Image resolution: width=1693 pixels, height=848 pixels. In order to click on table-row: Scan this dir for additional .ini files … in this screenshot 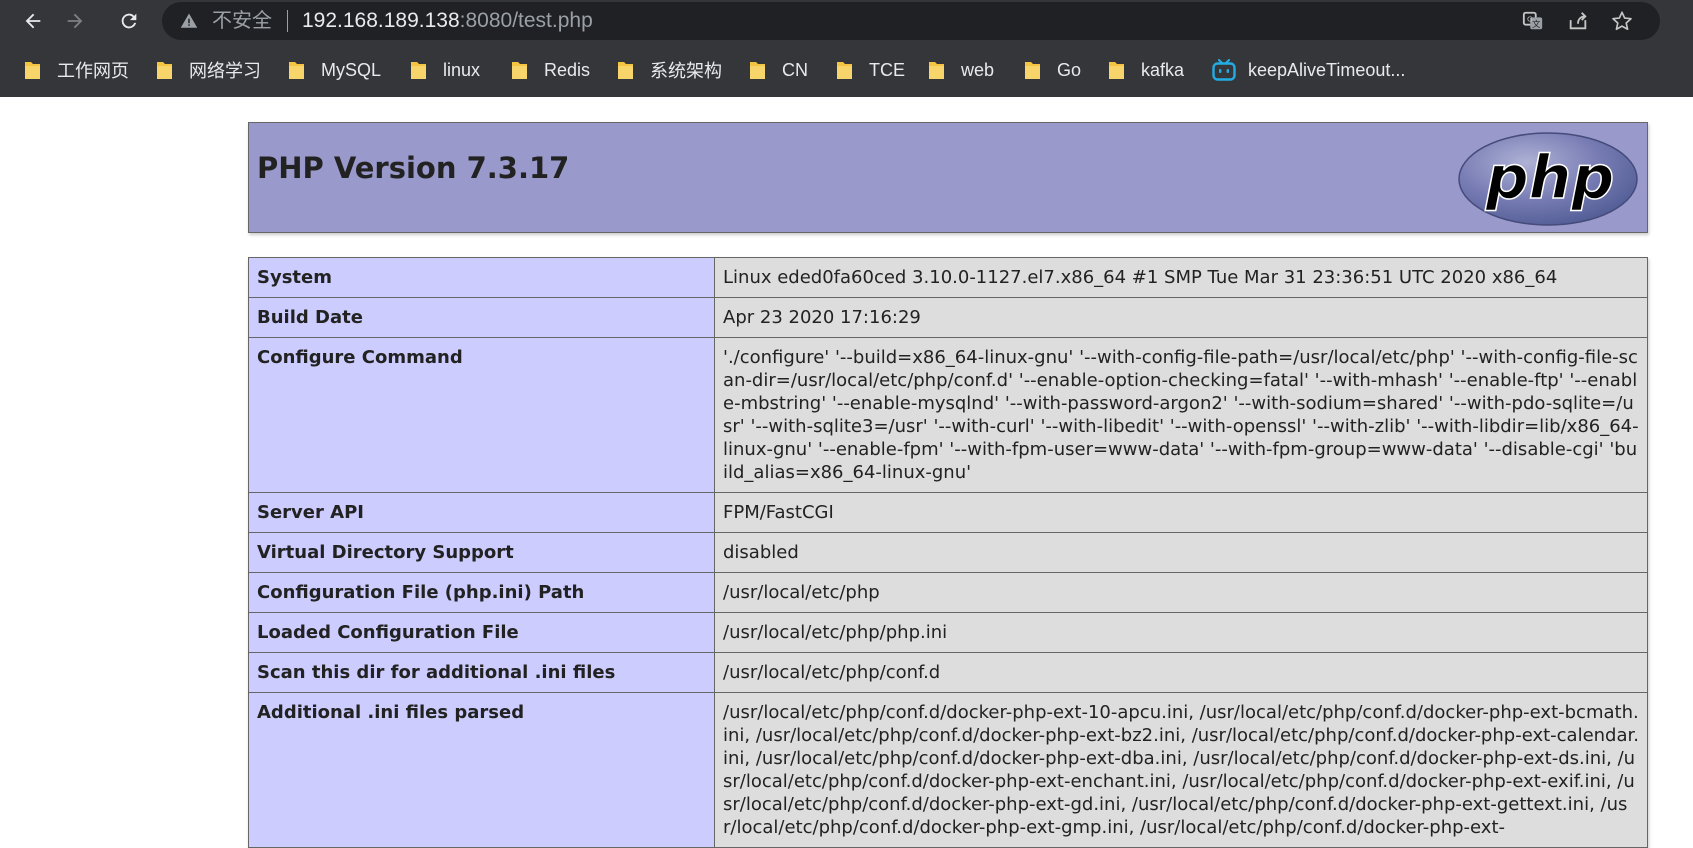, I will do `click(948, 672)`.